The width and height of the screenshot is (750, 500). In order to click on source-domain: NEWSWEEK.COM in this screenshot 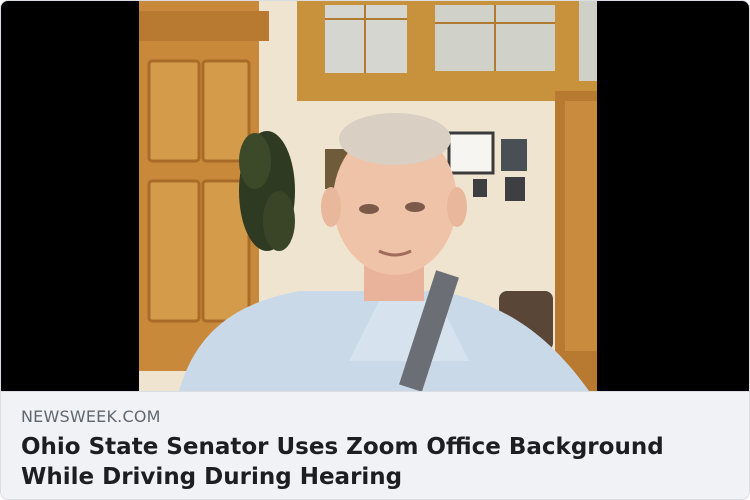, I will do `click(91, 416)`.